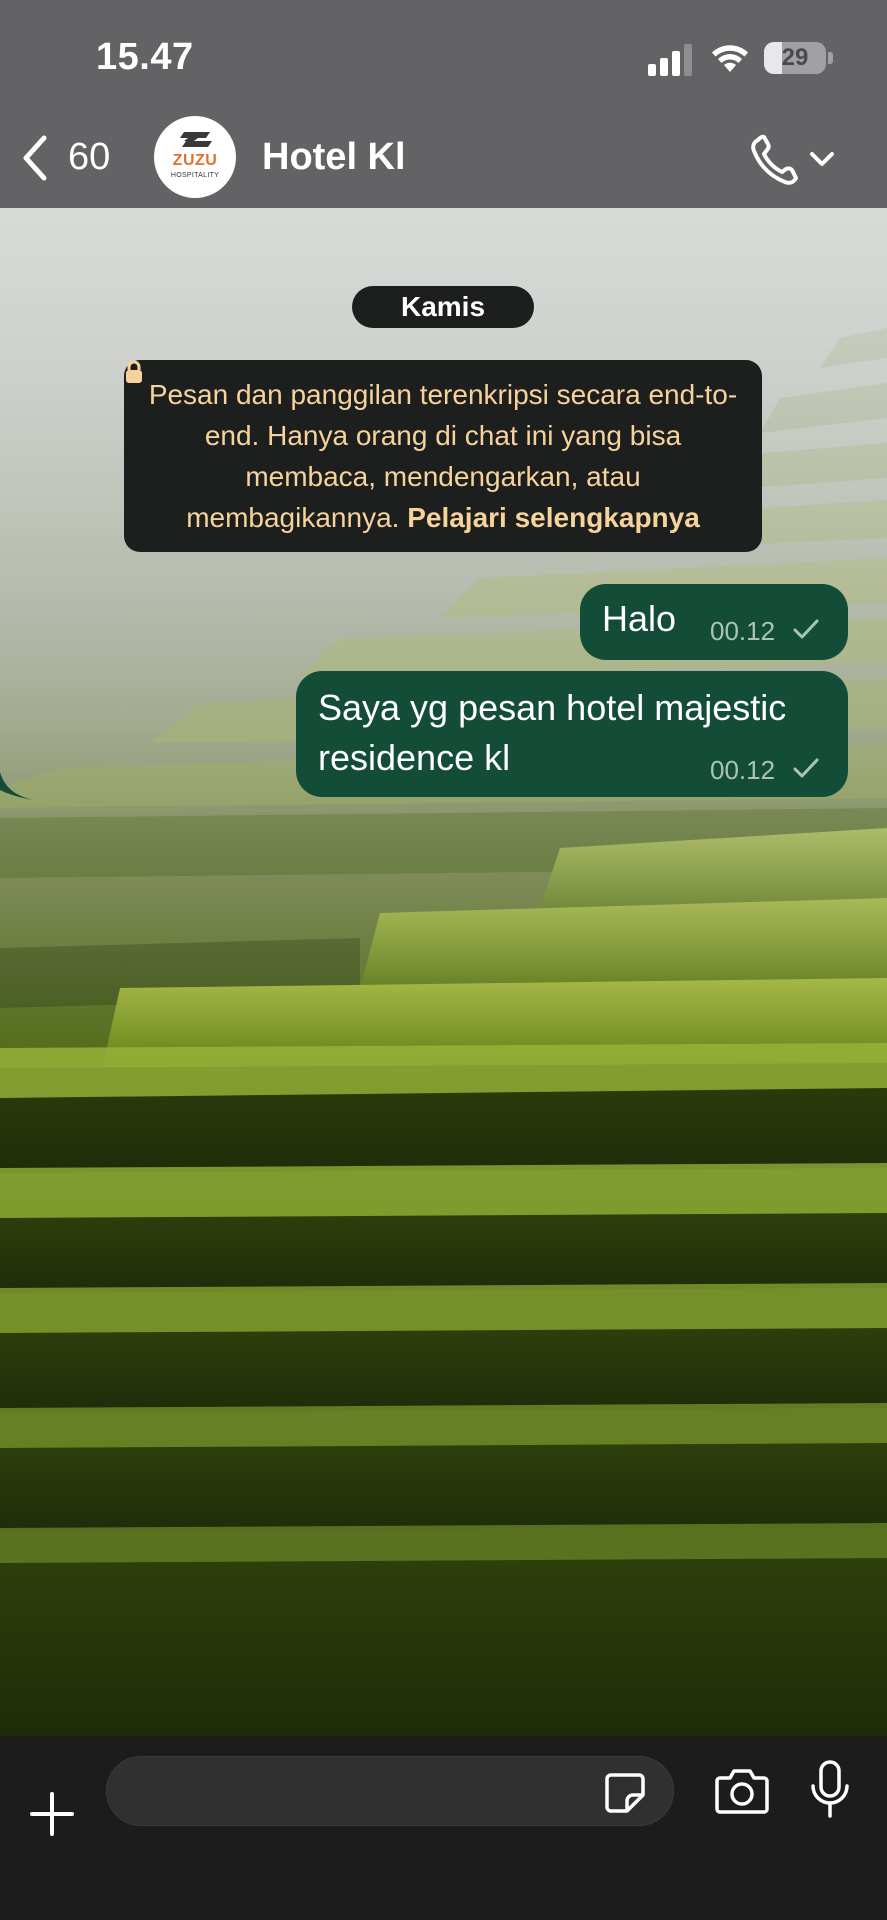 This screenshot has width=887, height=1920. What do you see at coordinates (553, 517) in the screenshot?
I see `learn-more-link: Pelajari selengkapnya` at bounding box center [553, 517].